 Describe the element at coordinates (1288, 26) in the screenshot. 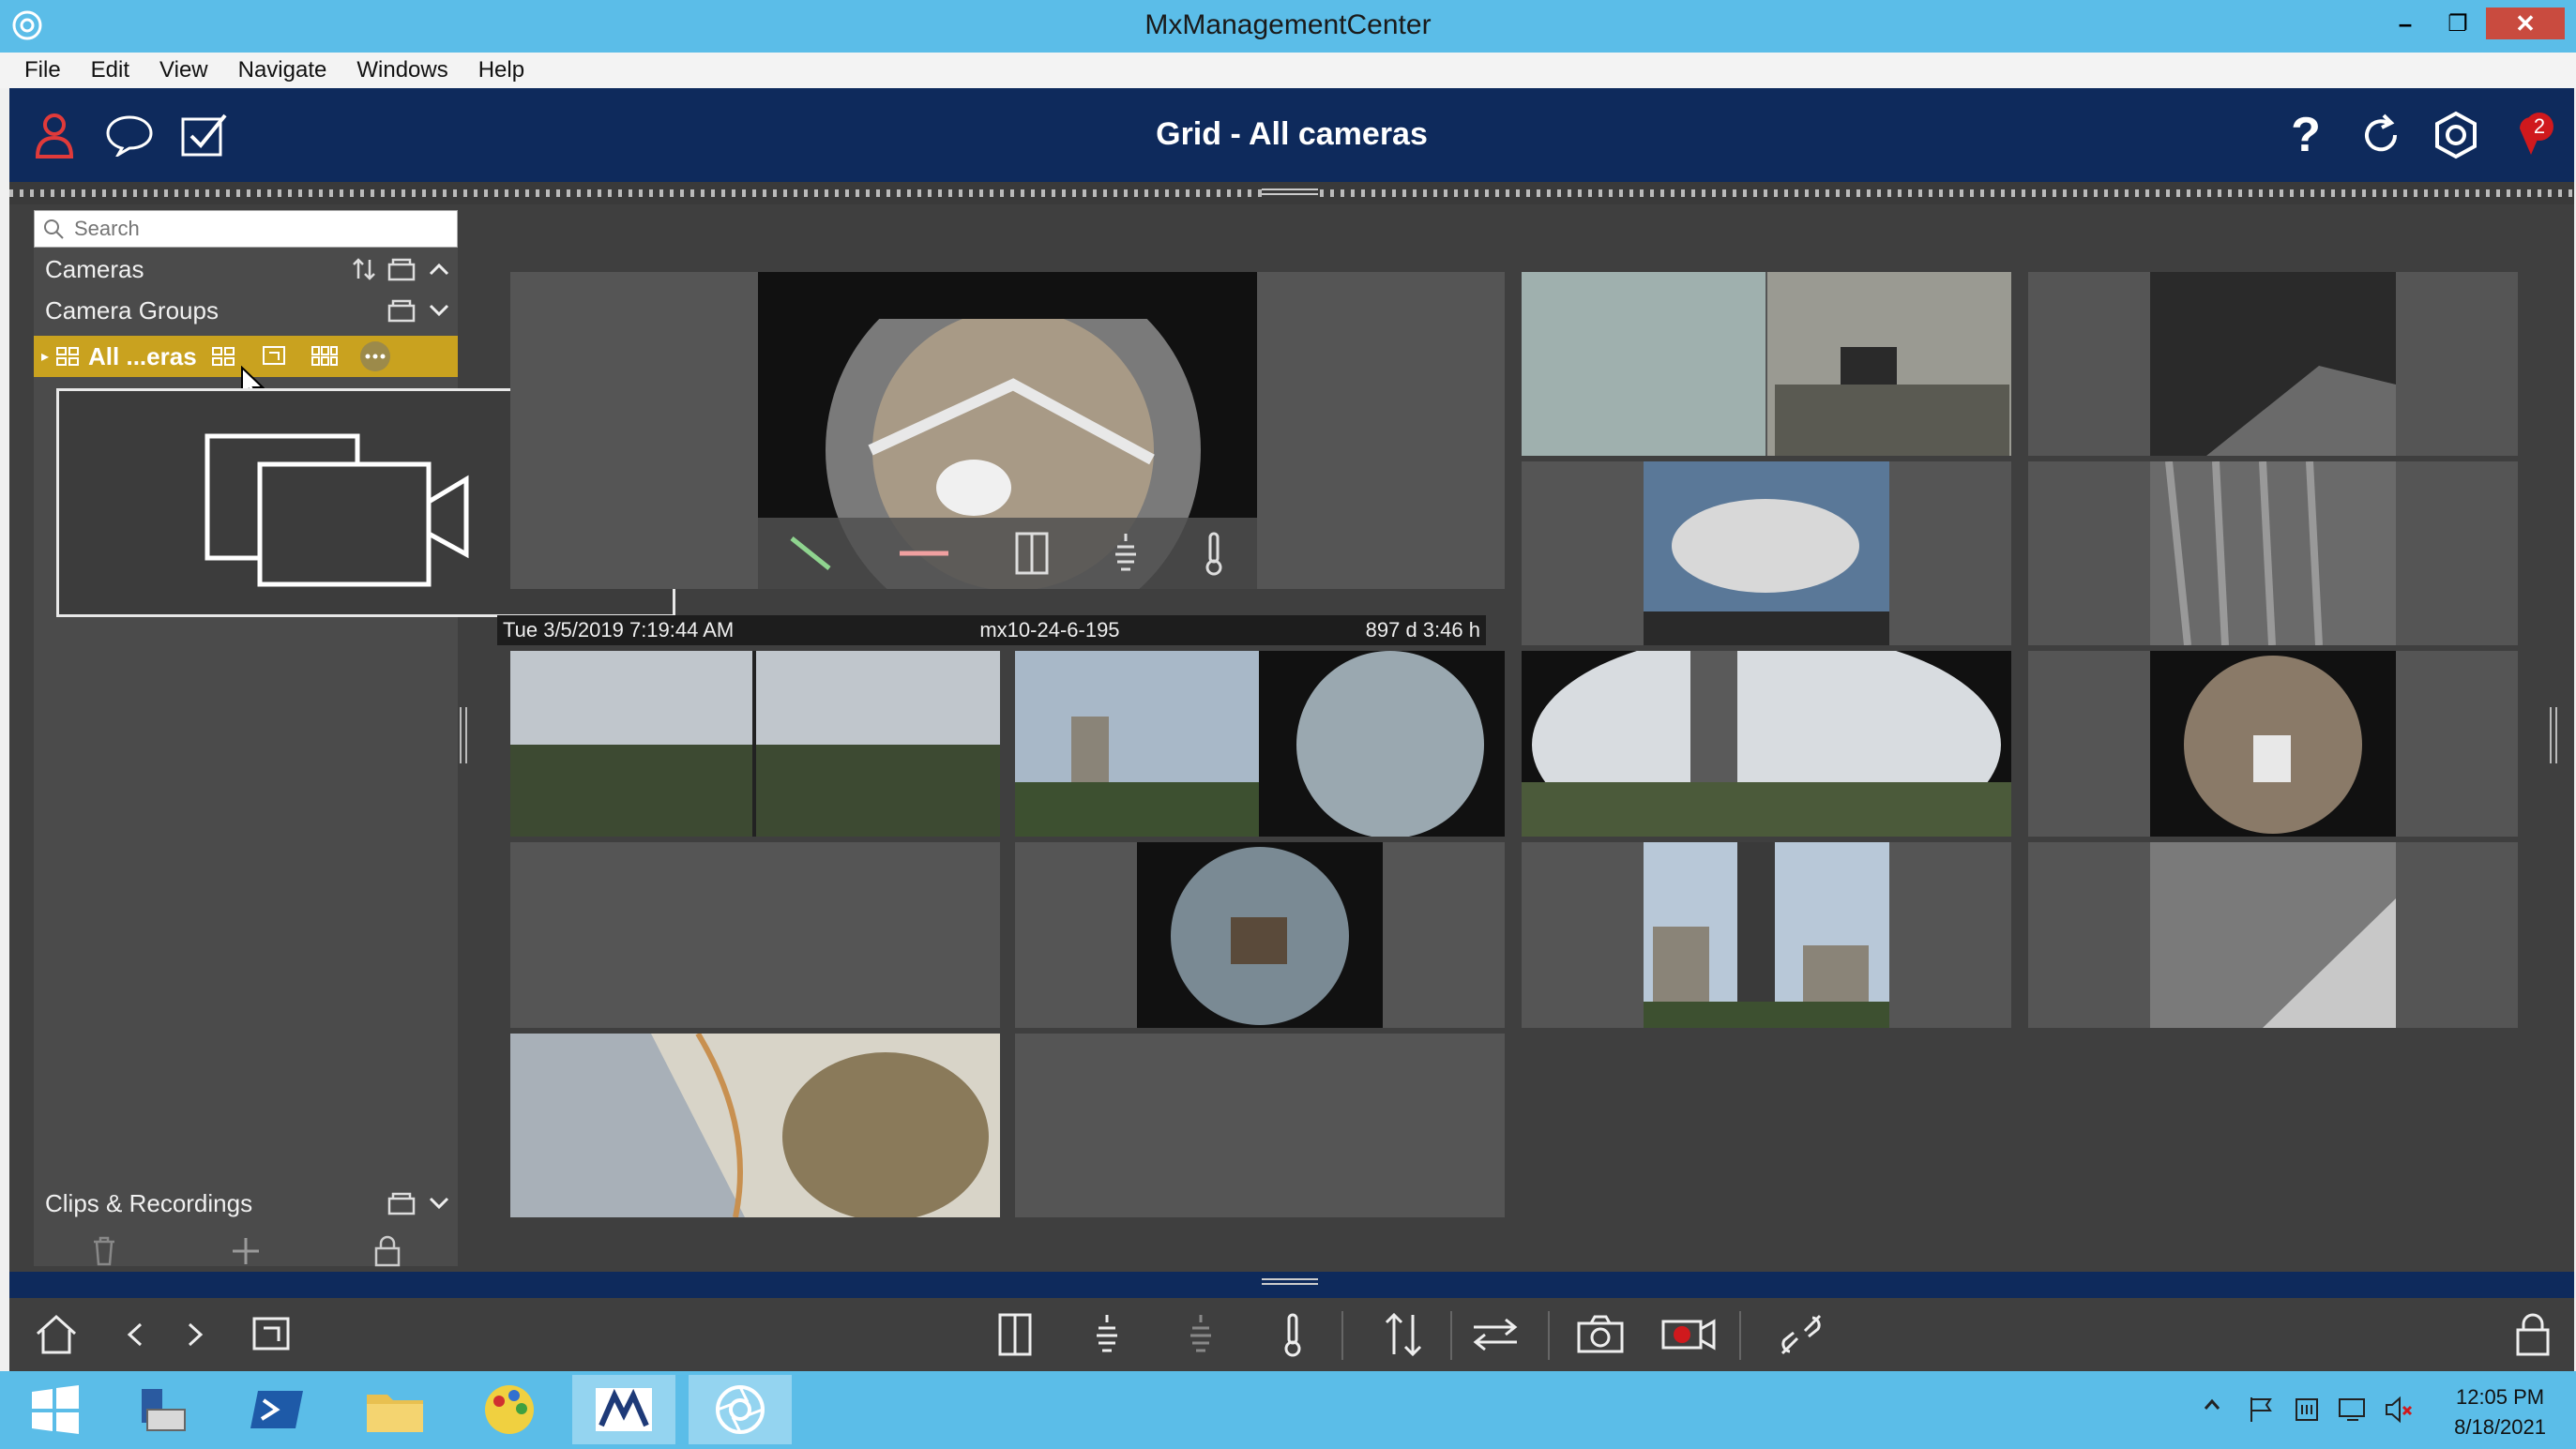

I see `window-title-bar: MxManagementCenter – ❐ ✕` at that location.